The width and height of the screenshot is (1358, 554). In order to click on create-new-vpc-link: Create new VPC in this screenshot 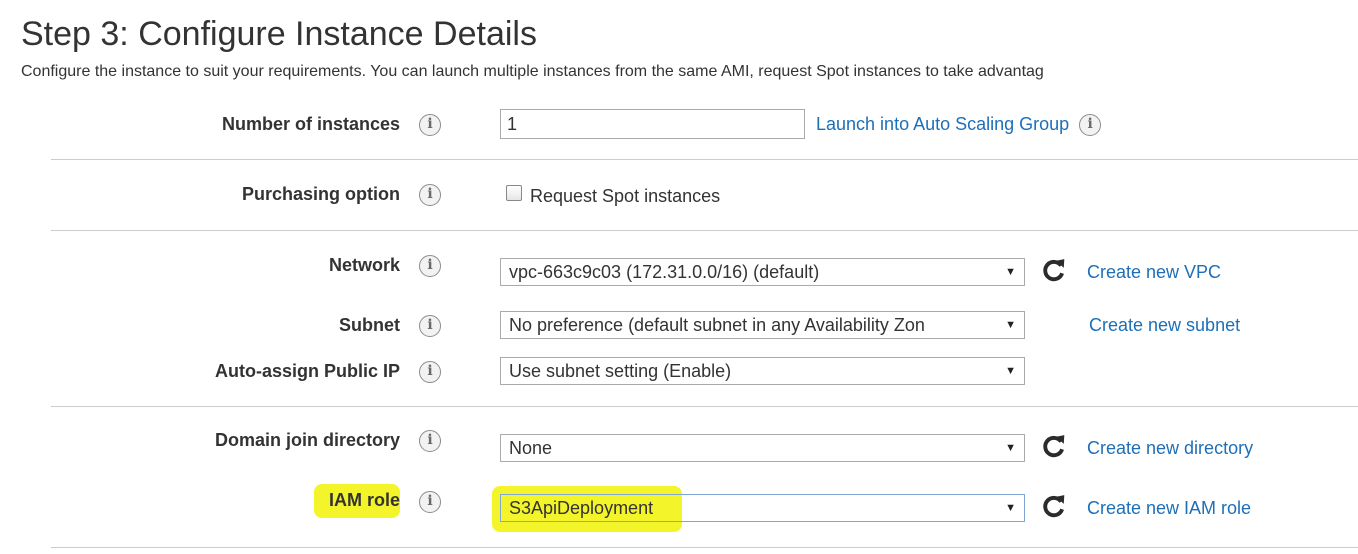, I will do `click(1154, 272)`.